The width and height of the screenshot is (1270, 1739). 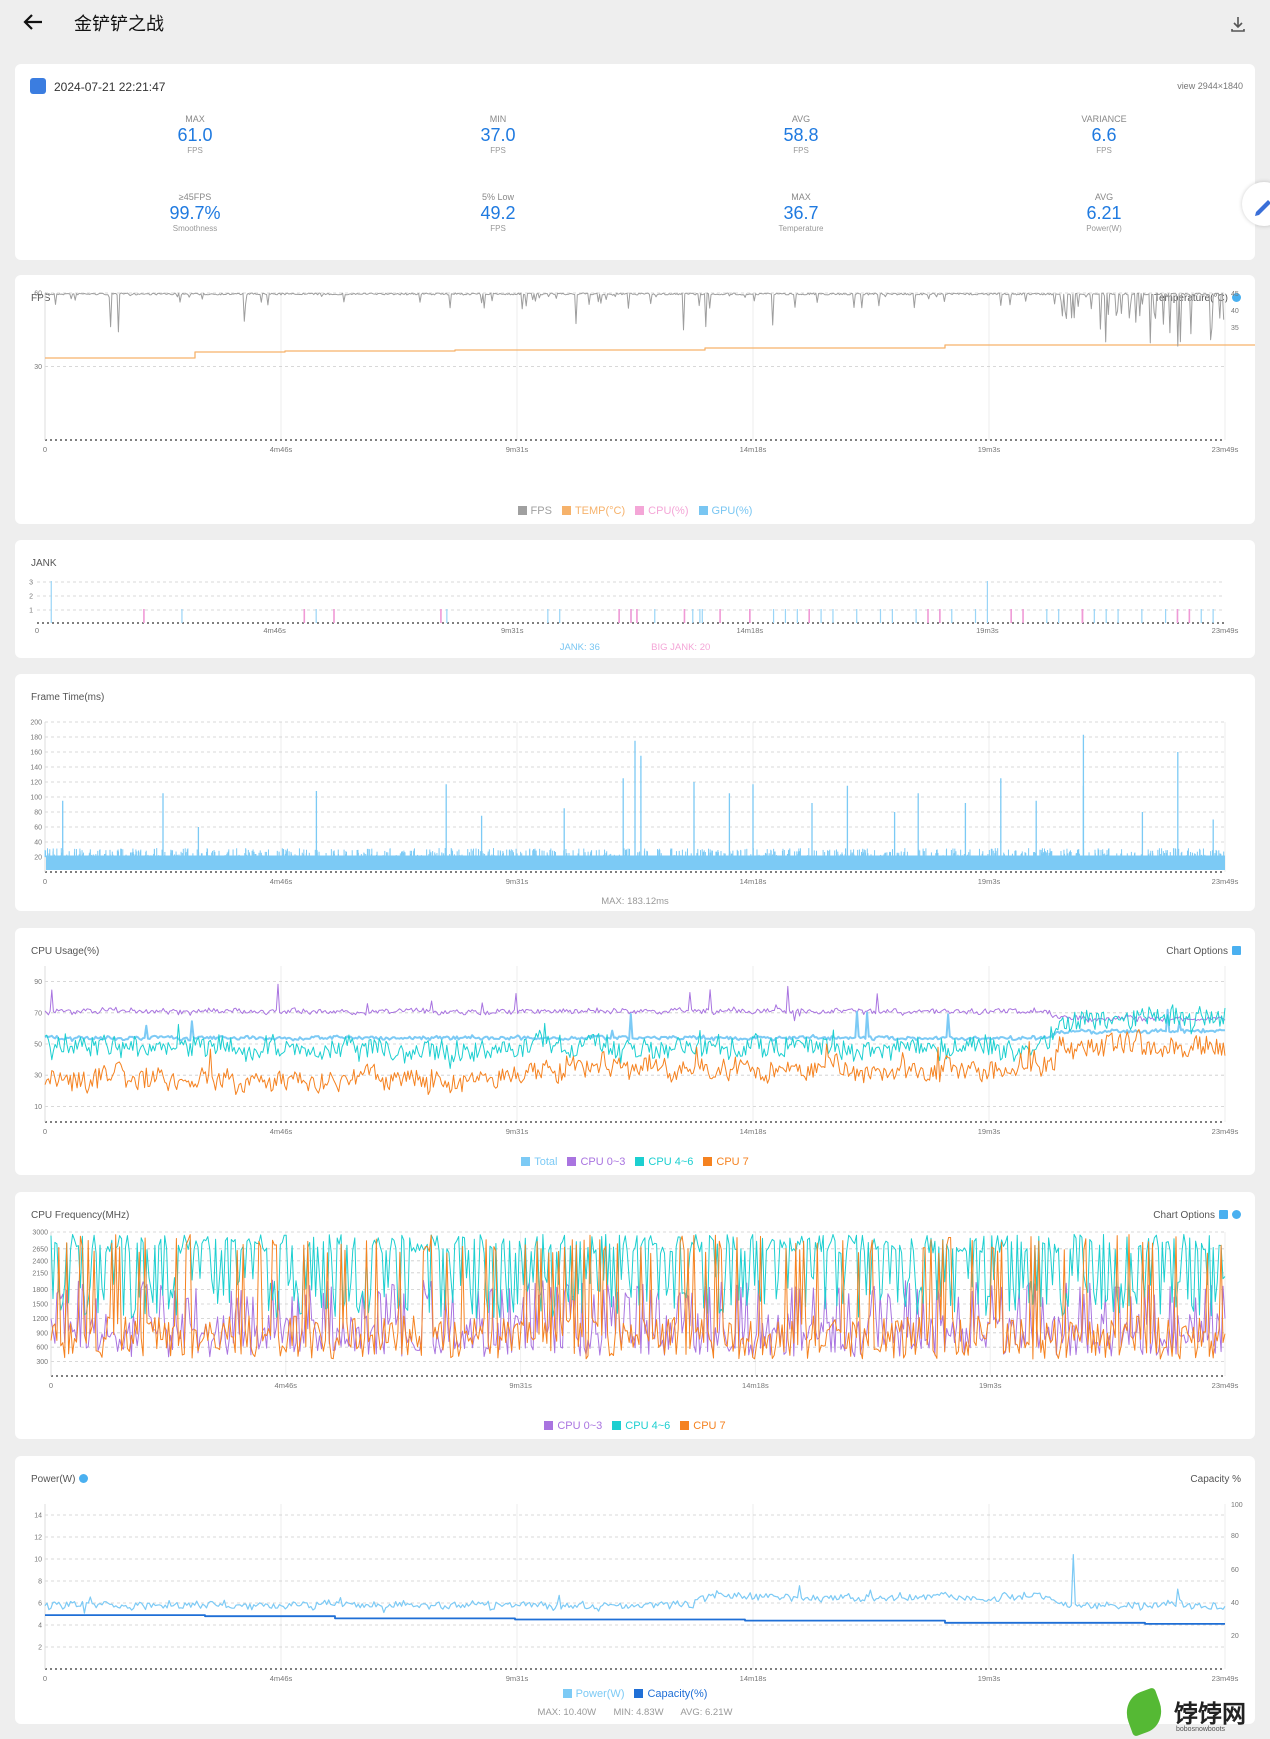 What do you see at coordinates (38, 1013) in the screenshot?
I see `y-tick-label: 70` at bounding box center [38, 1013].